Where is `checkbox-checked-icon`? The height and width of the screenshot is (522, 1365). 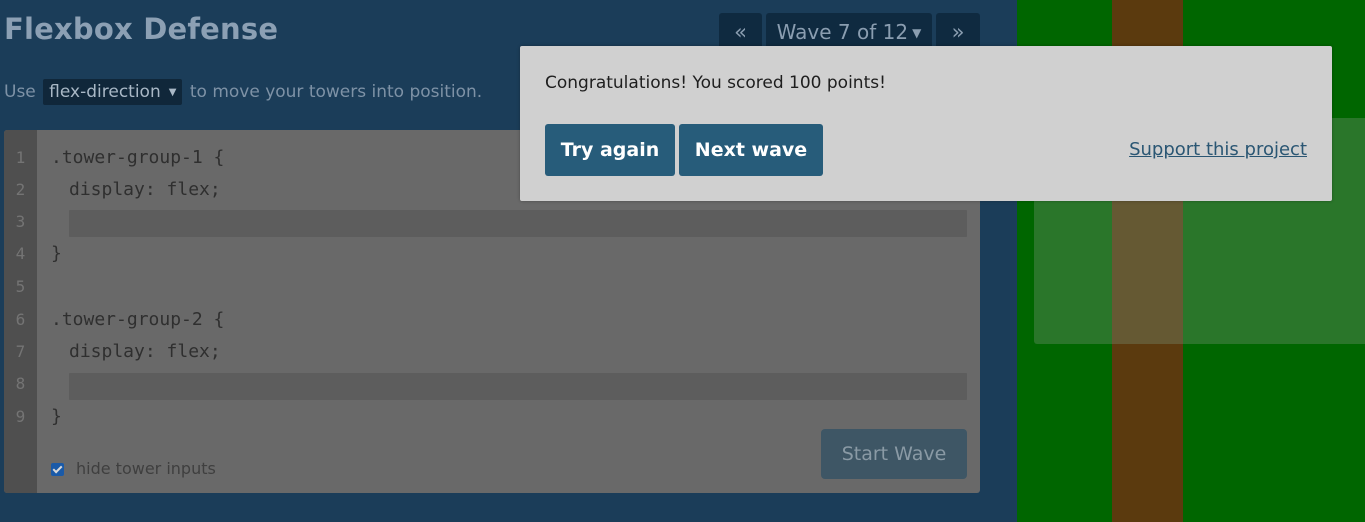 checkbox-checked-icon is located at coordinates (57, 469).